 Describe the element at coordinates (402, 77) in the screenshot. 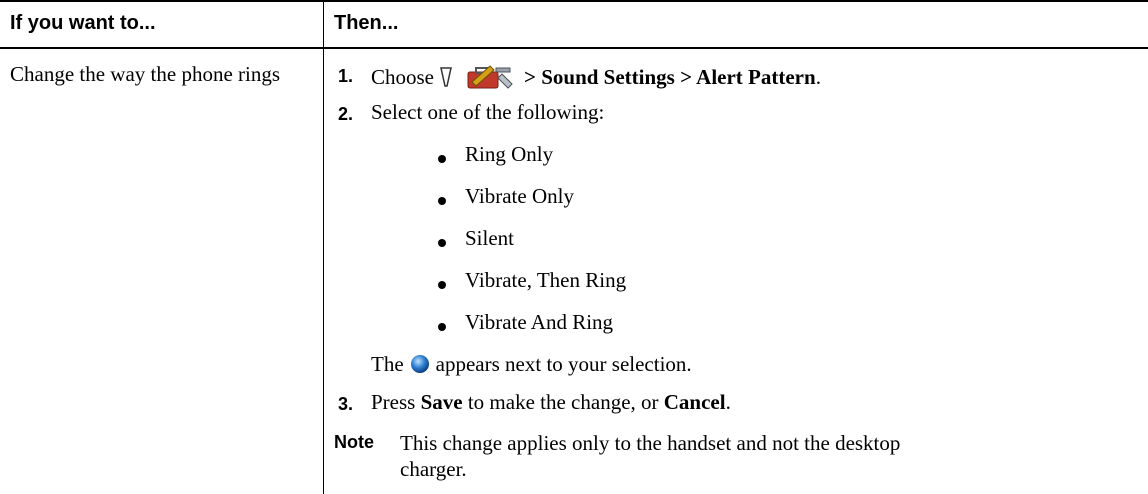

I see `step-1-prefix: Choose` at that location.